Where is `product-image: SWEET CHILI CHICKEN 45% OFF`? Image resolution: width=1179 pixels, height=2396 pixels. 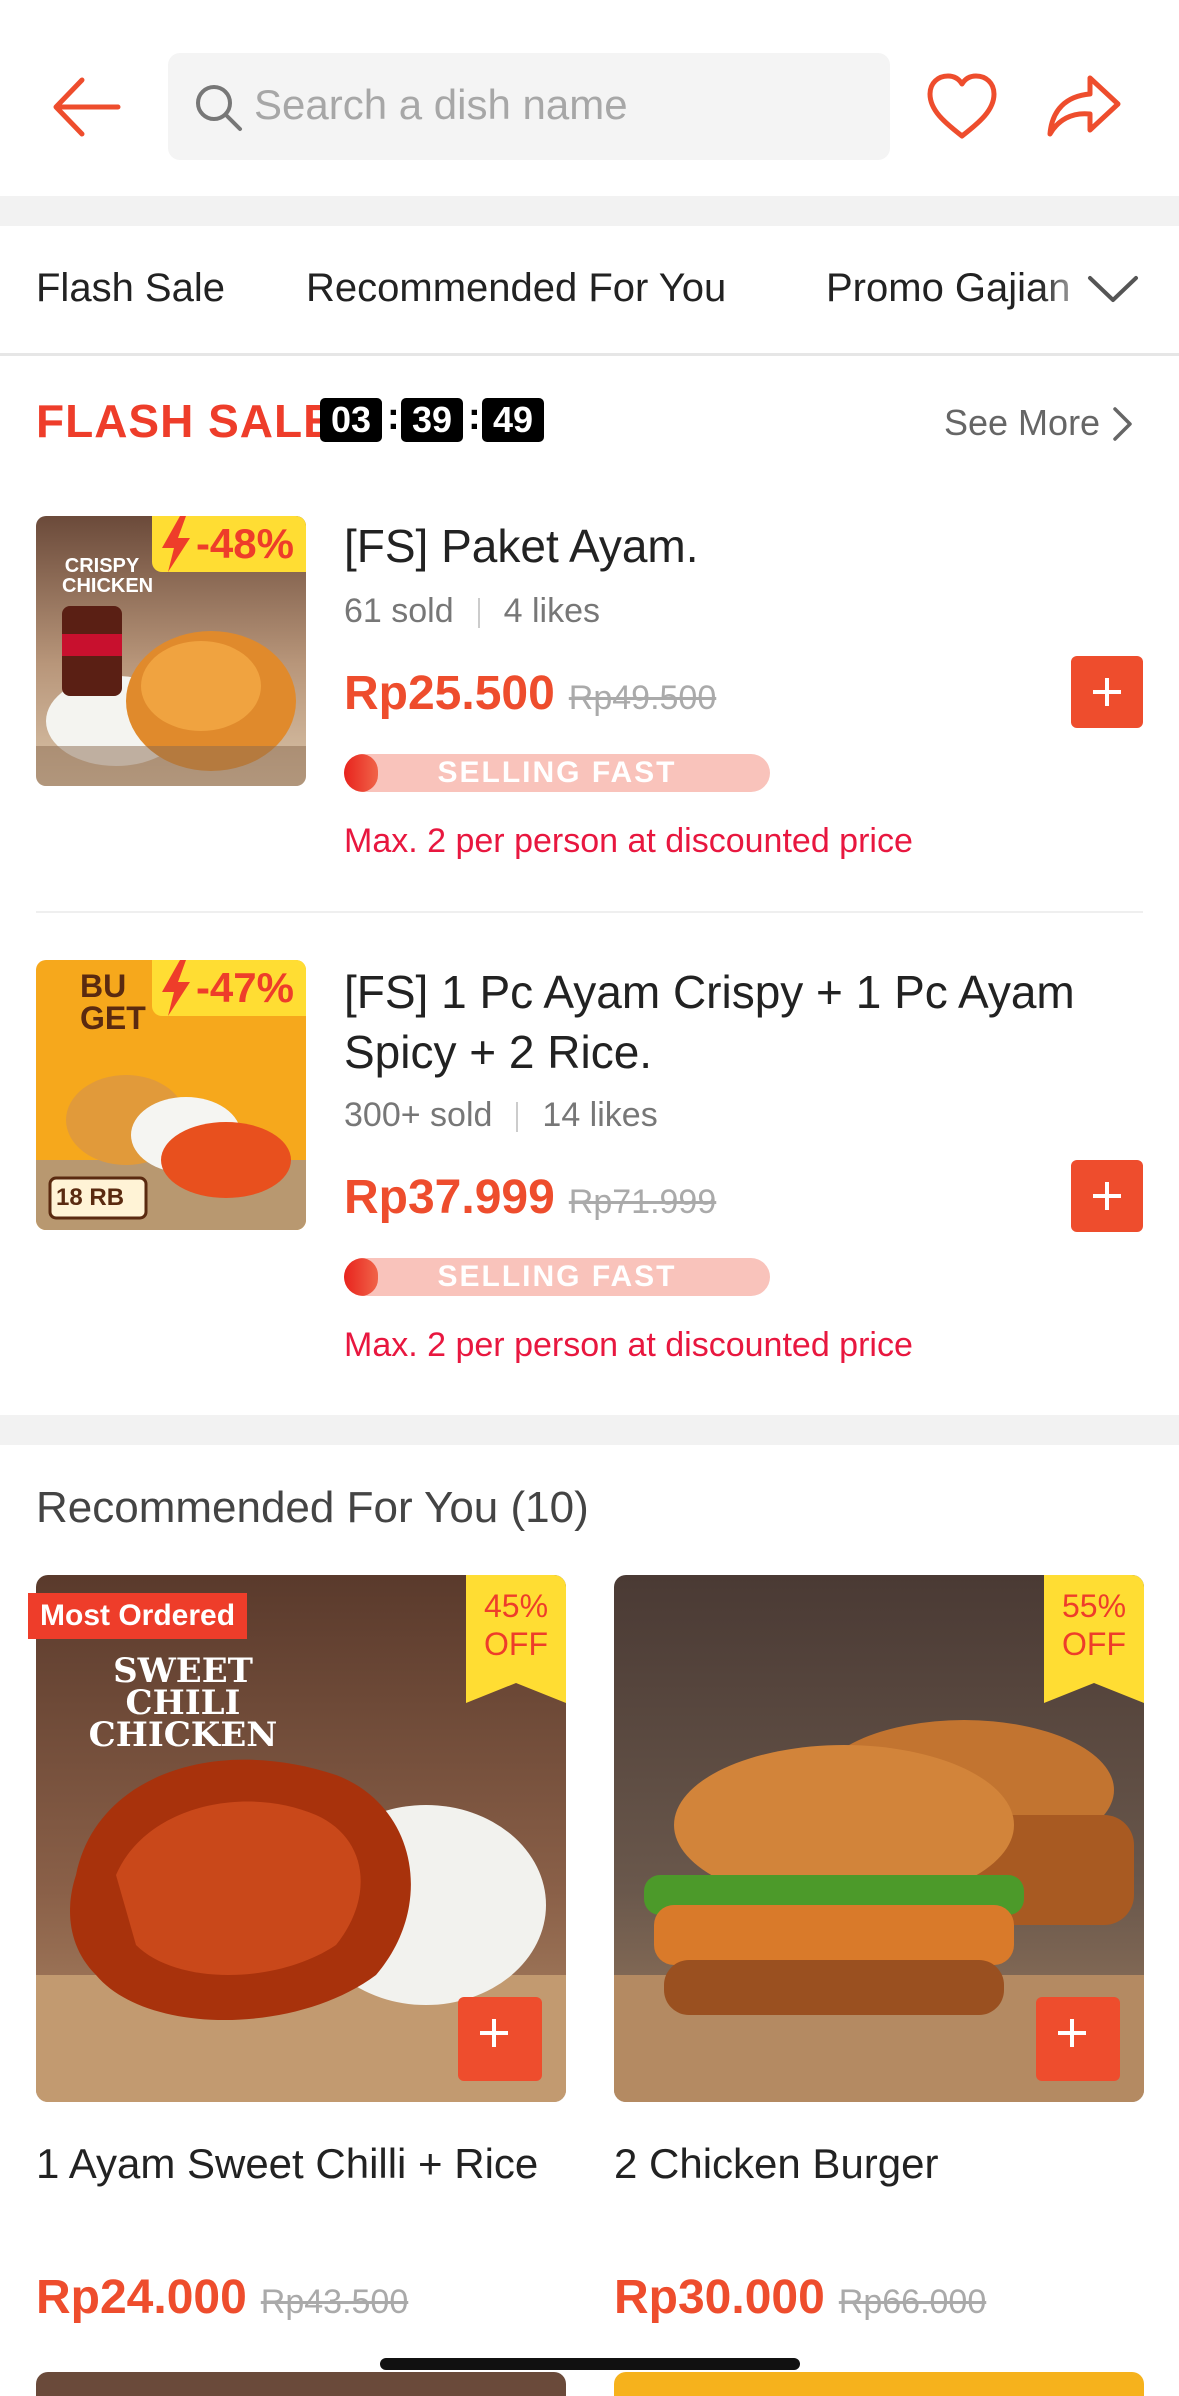
product-image: SWEET CHILI CHICKEN 45% OFF is located at coordinates (301, 1838).